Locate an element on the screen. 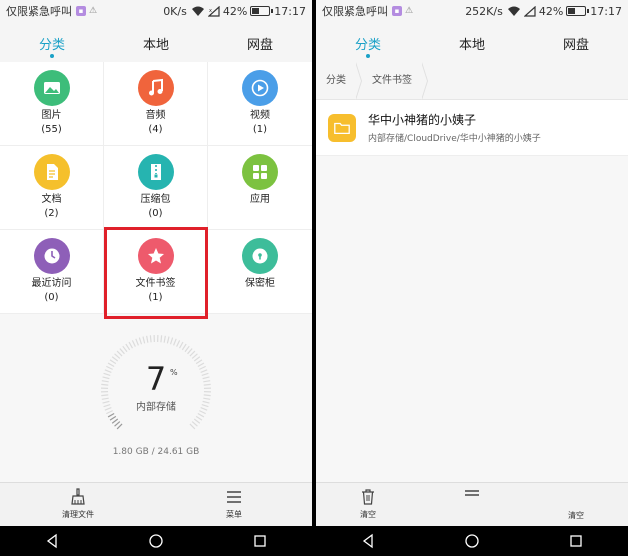  category-recent: 最近访问 (0) is located at coordinates (52, 272).